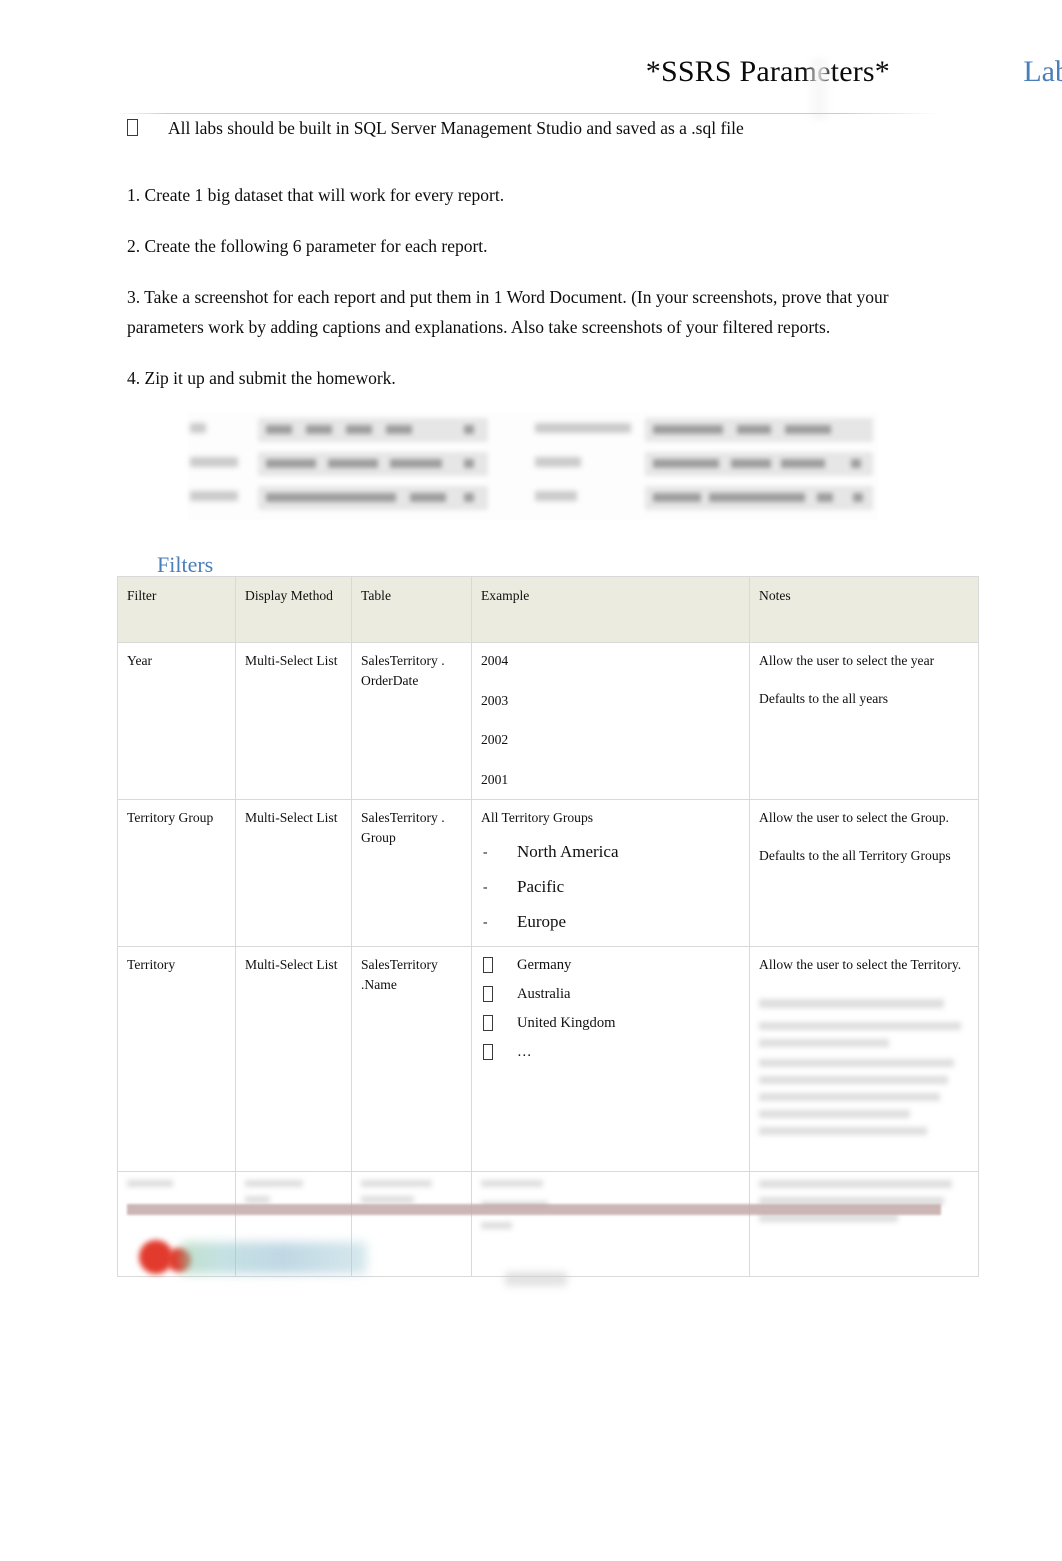  I want to click on column-header-display-method: Display Method, so click(293, 609).